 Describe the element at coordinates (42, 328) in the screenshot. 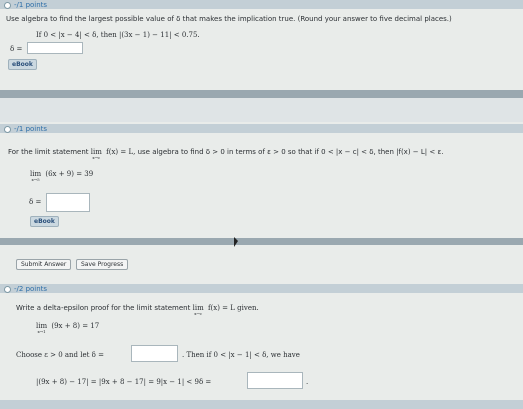

I see `limit-operator: lim x→1` at that location.